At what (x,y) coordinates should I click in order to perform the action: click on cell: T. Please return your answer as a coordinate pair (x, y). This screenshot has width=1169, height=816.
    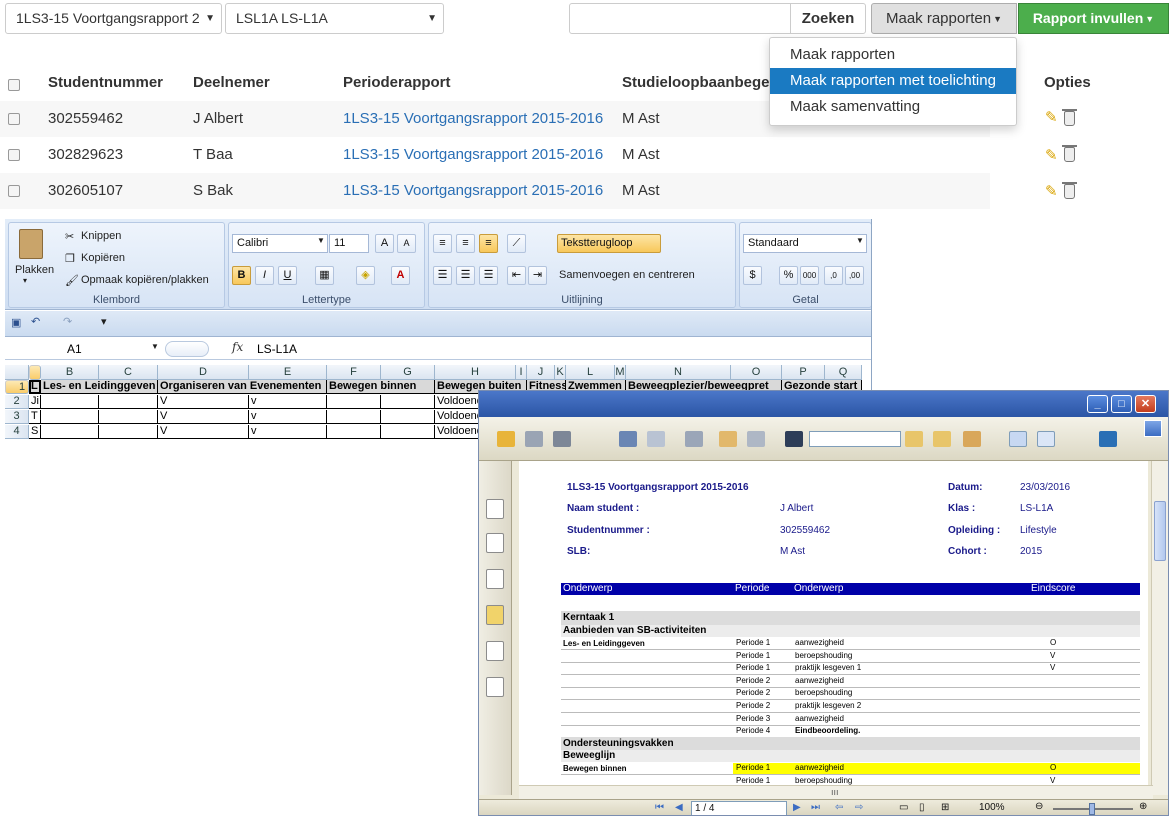
    Looking at the image, I should click on (35, 417).